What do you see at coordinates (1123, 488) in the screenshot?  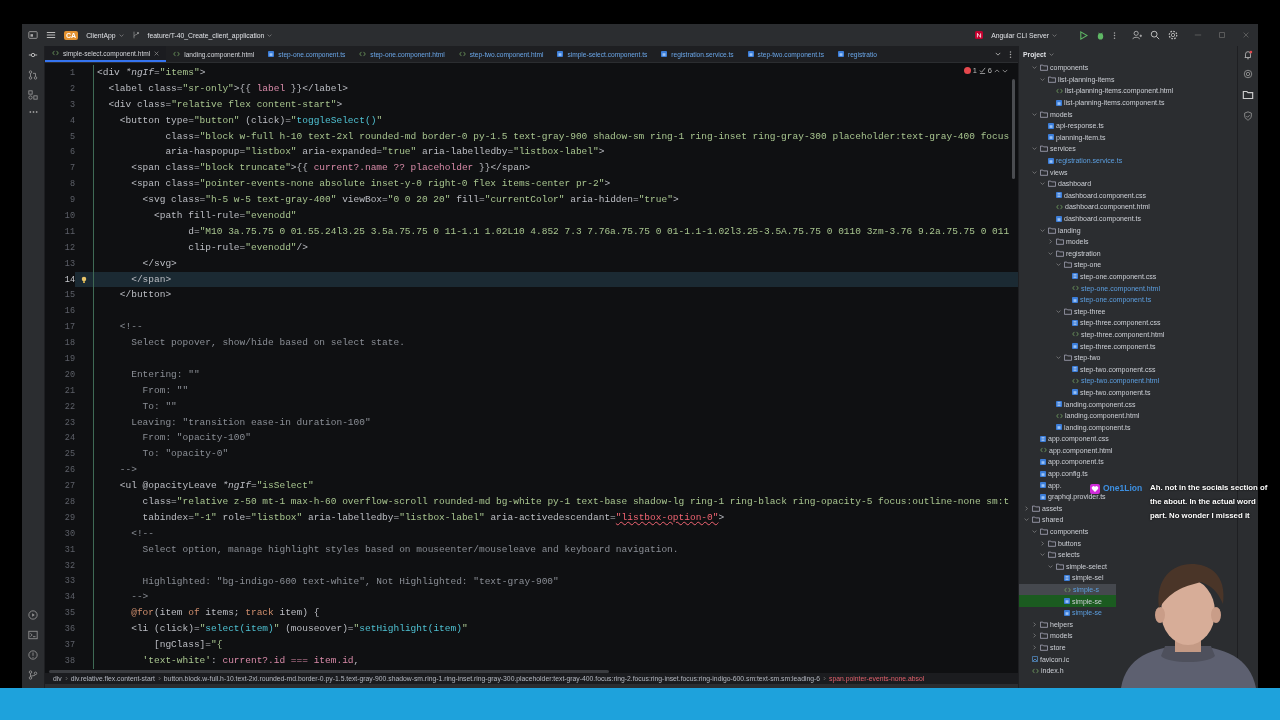 I see `chat-username: One1Lion` at bounding box center [1123, 488].